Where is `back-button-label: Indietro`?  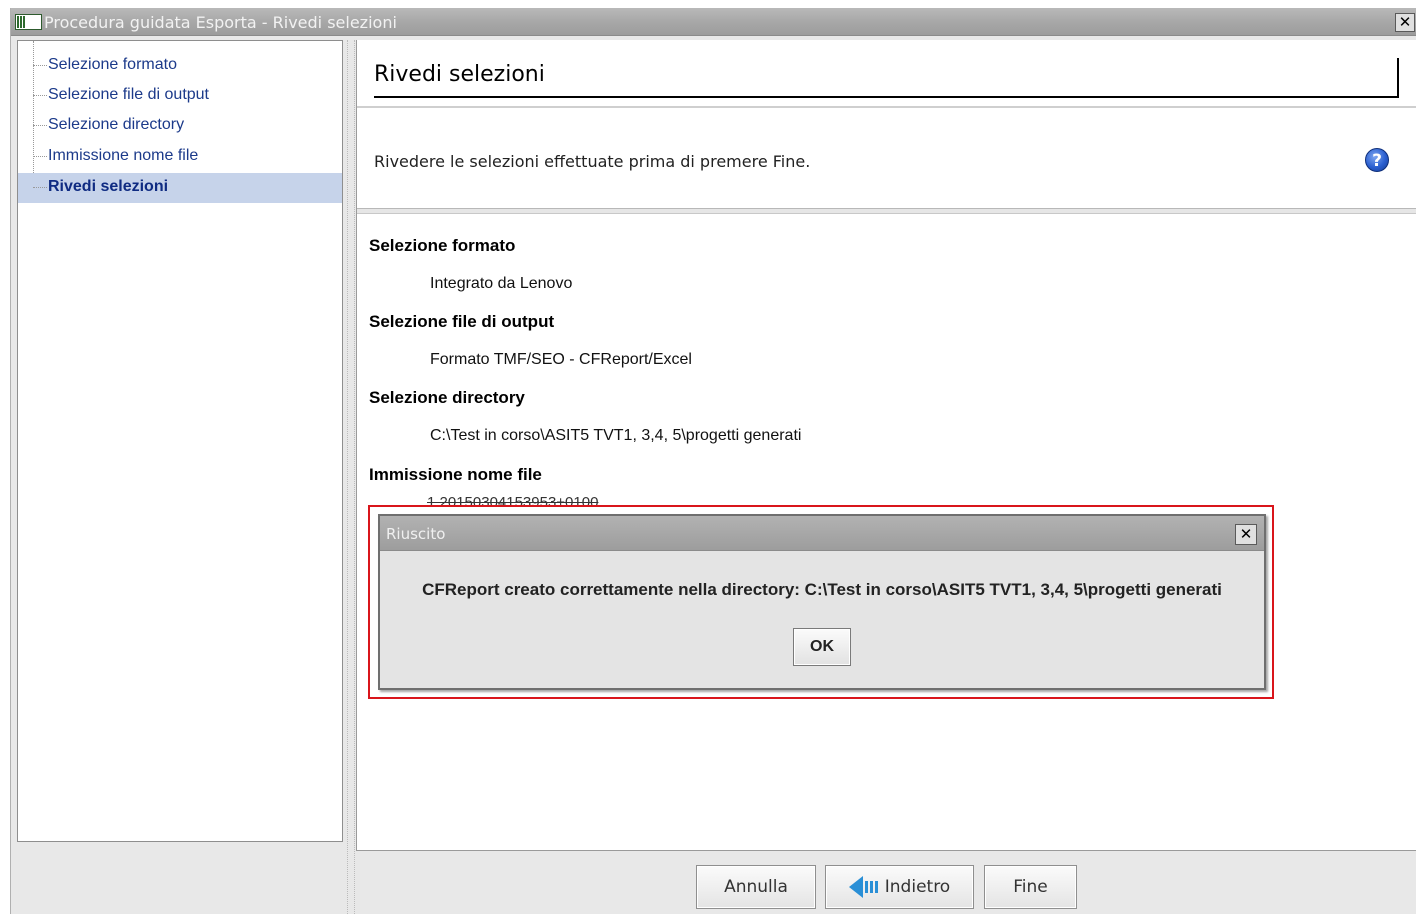
back-button-label: Indietro is located at coordinates (917, 887).